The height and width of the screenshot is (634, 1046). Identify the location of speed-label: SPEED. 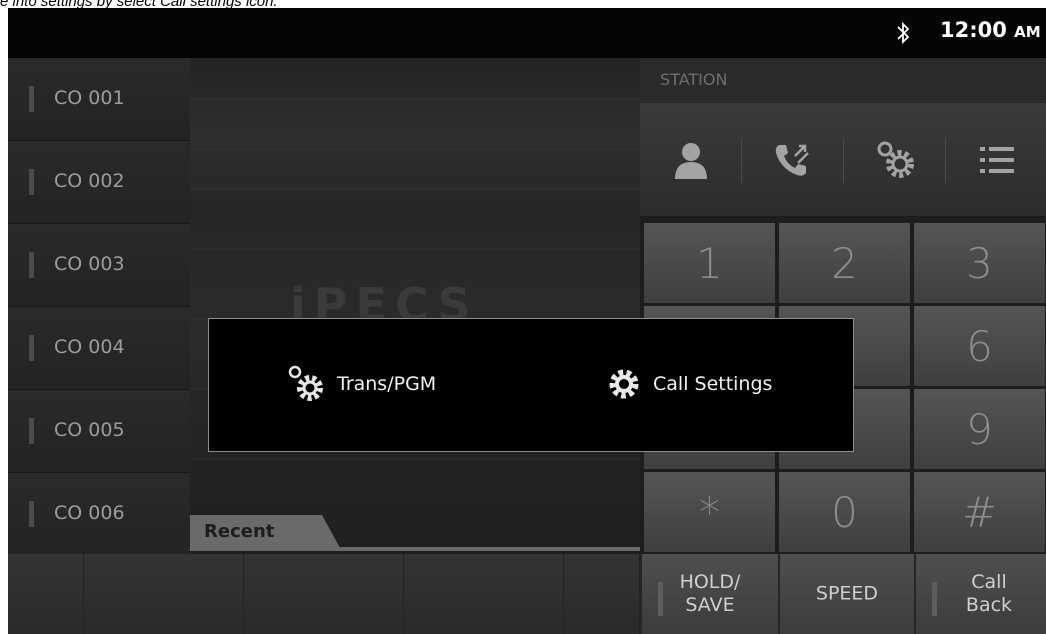
(847, 593).